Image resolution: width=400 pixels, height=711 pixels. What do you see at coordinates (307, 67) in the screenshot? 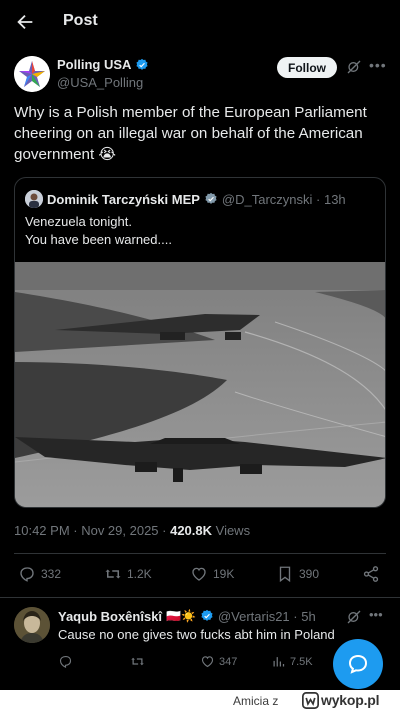
I see `follow-button: Follow` at bounding box center [307, 67].